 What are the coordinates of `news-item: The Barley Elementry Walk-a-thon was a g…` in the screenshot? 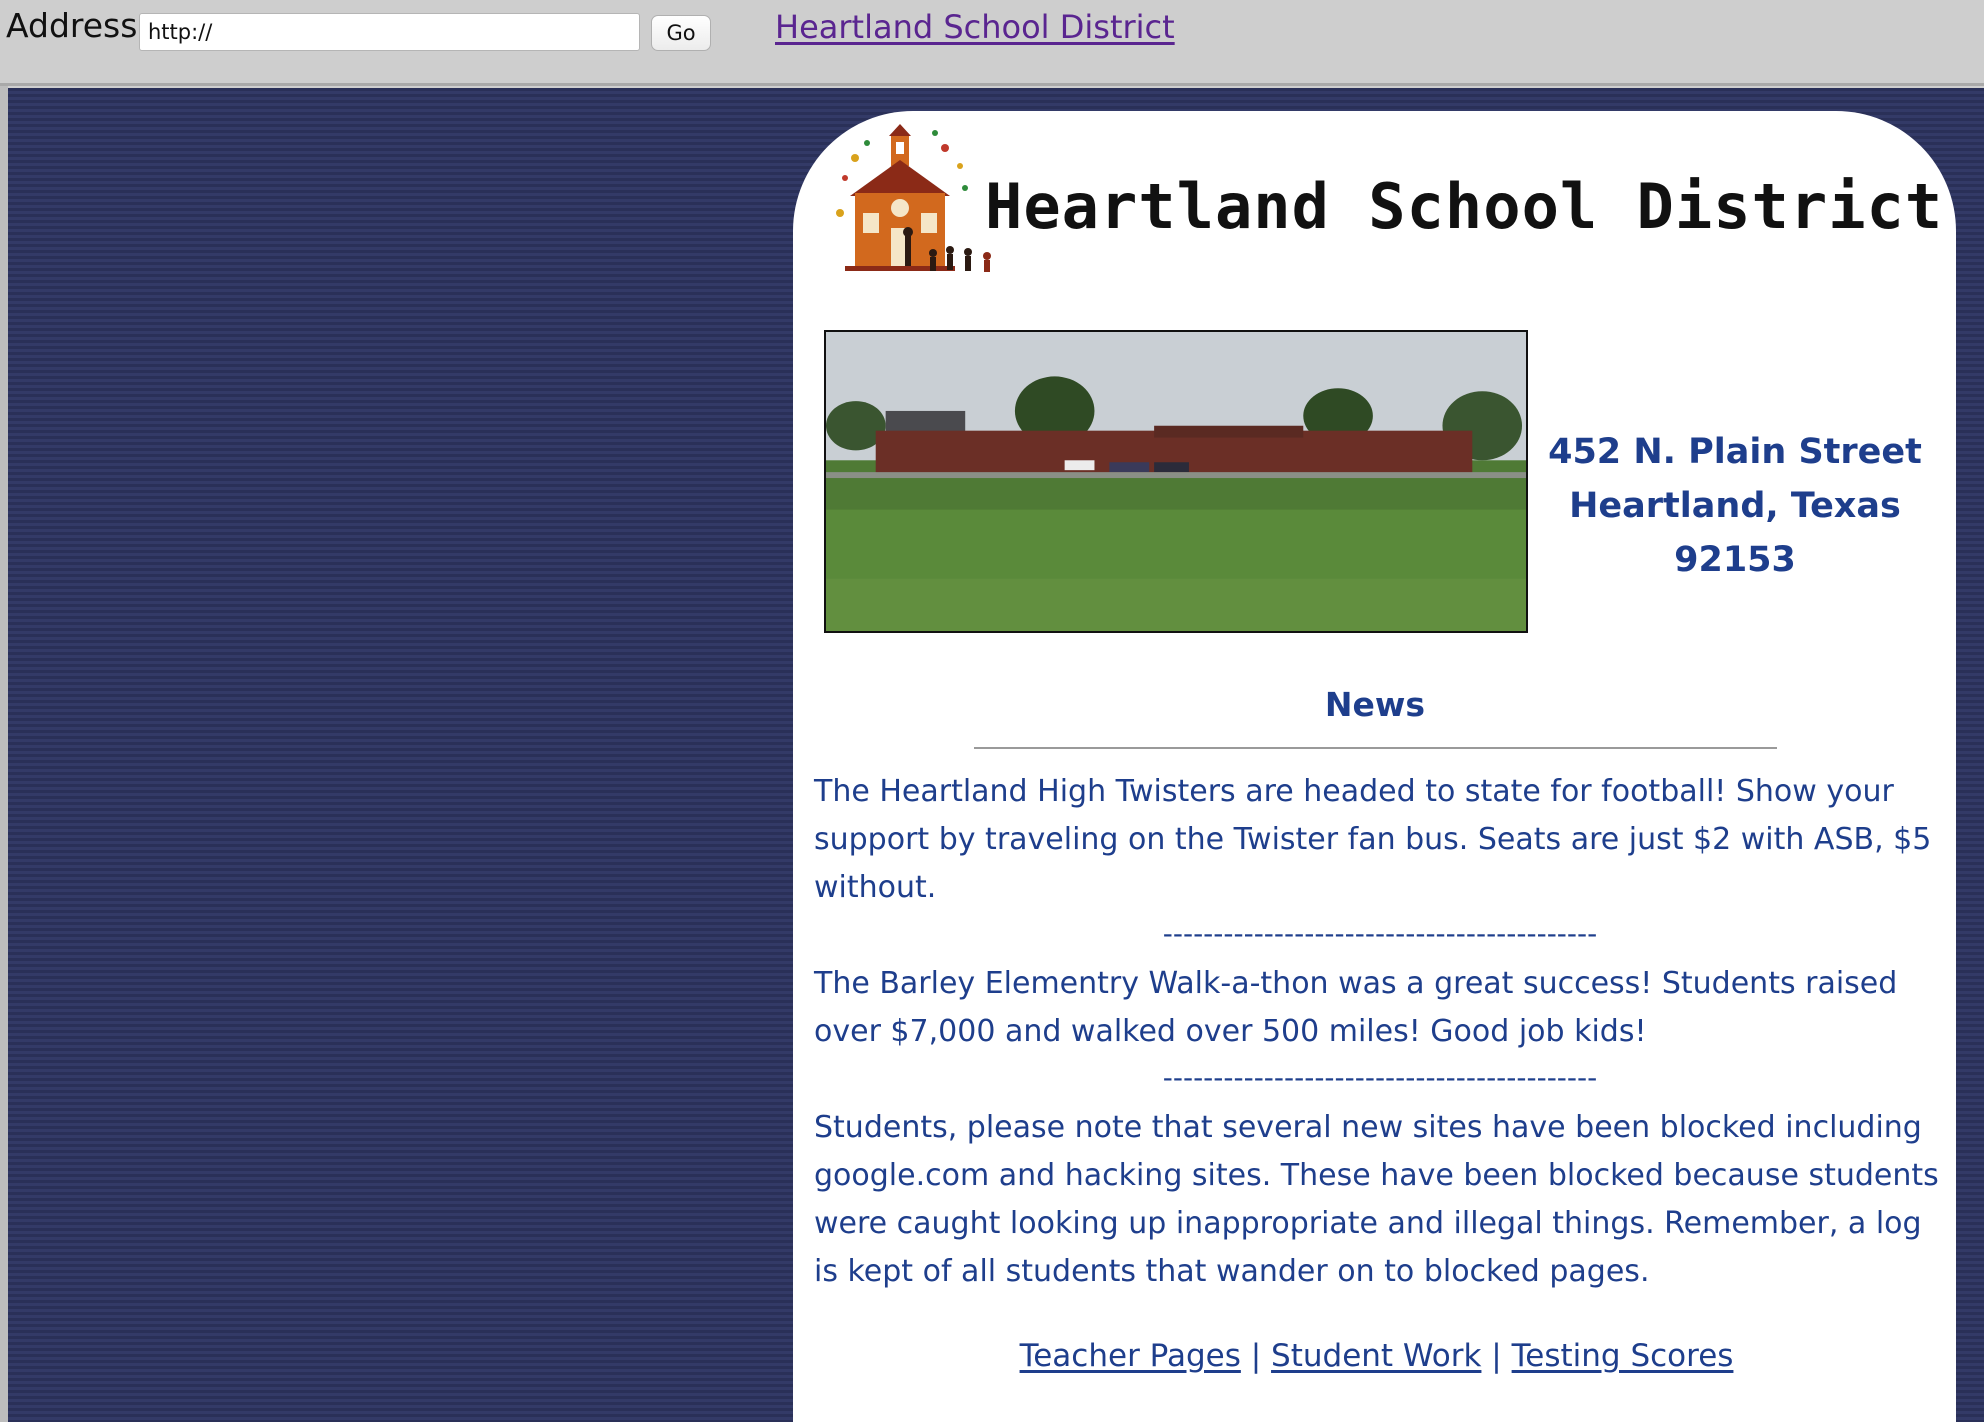 It's located at (1356, 1007).